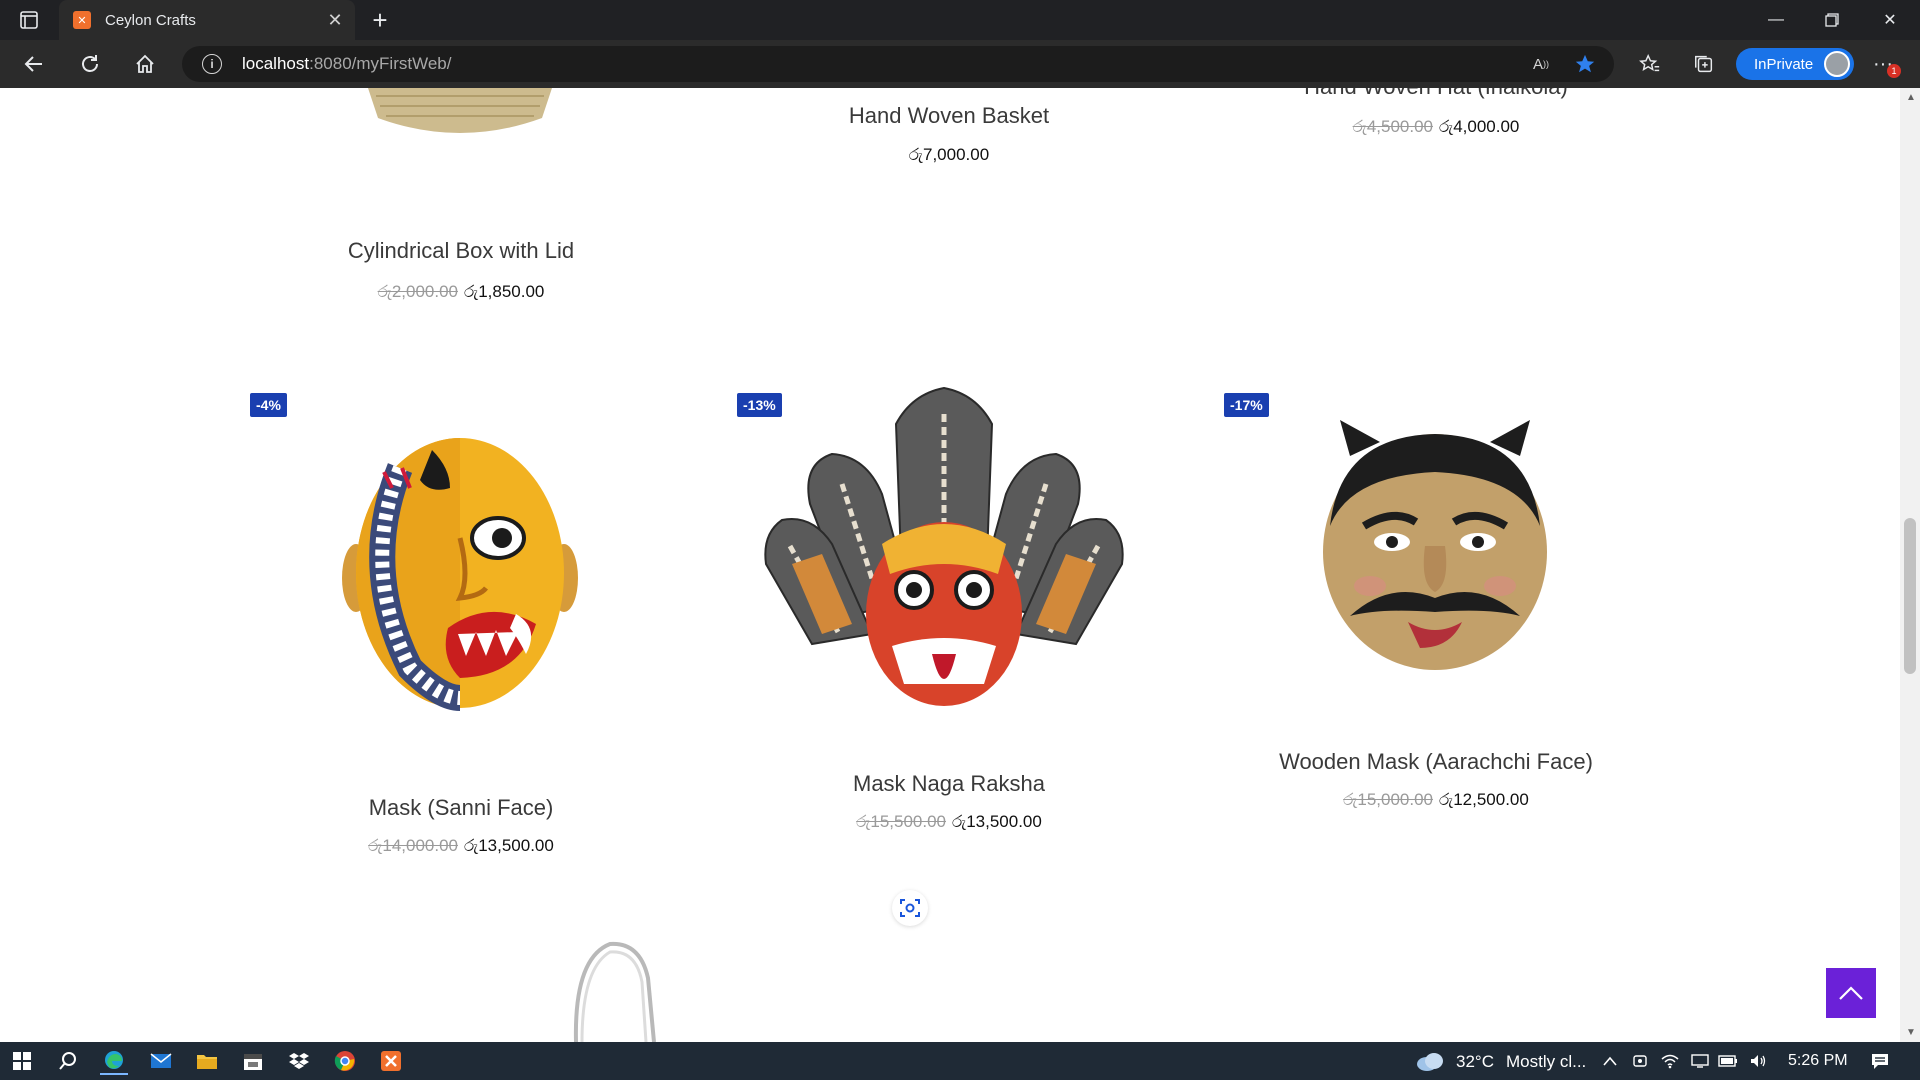 Image resolution: width=1920 pixels, height=1080 pixels. I want to click on mail-icon, so click(161, 1061).